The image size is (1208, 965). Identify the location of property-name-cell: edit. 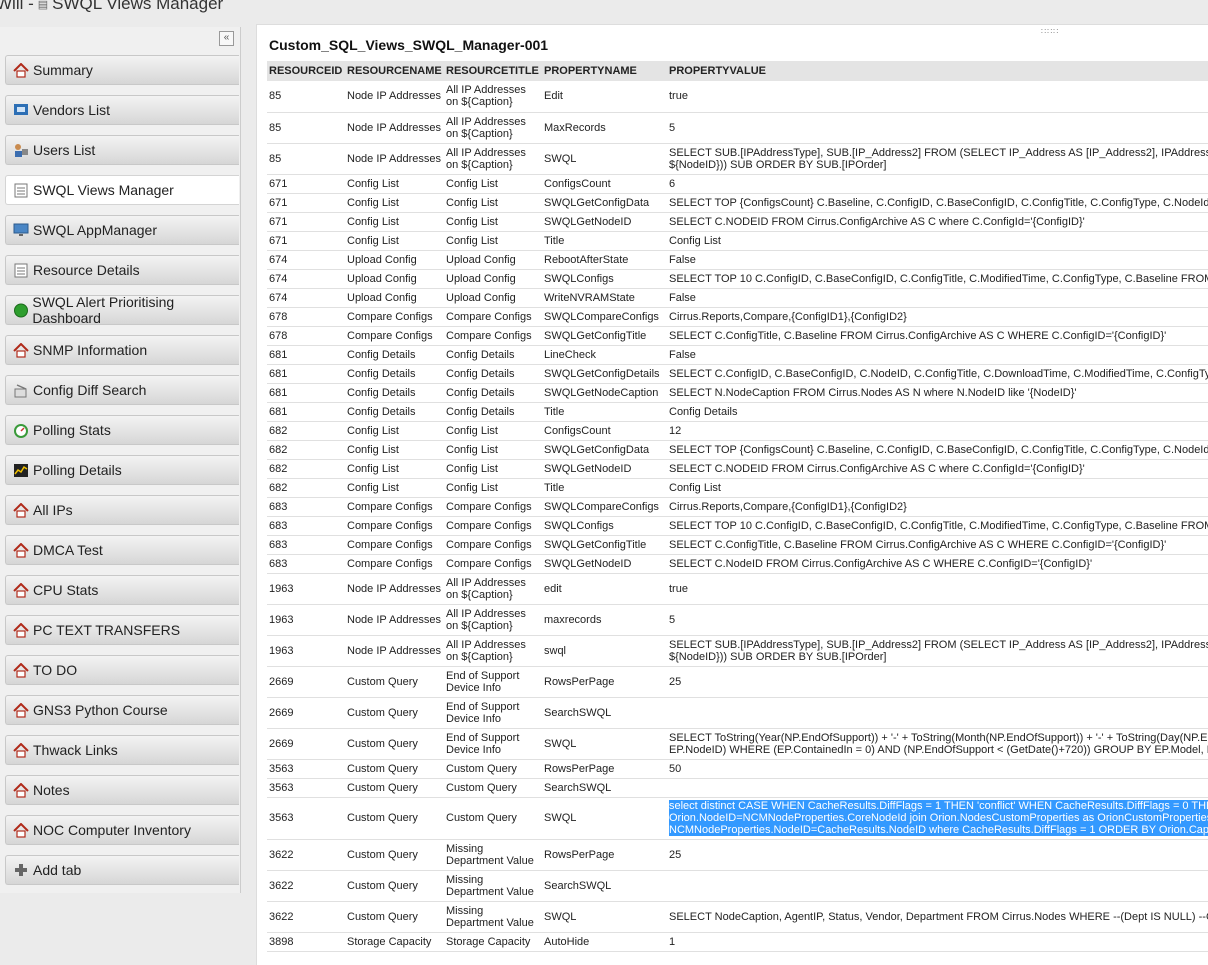
(604, 589).